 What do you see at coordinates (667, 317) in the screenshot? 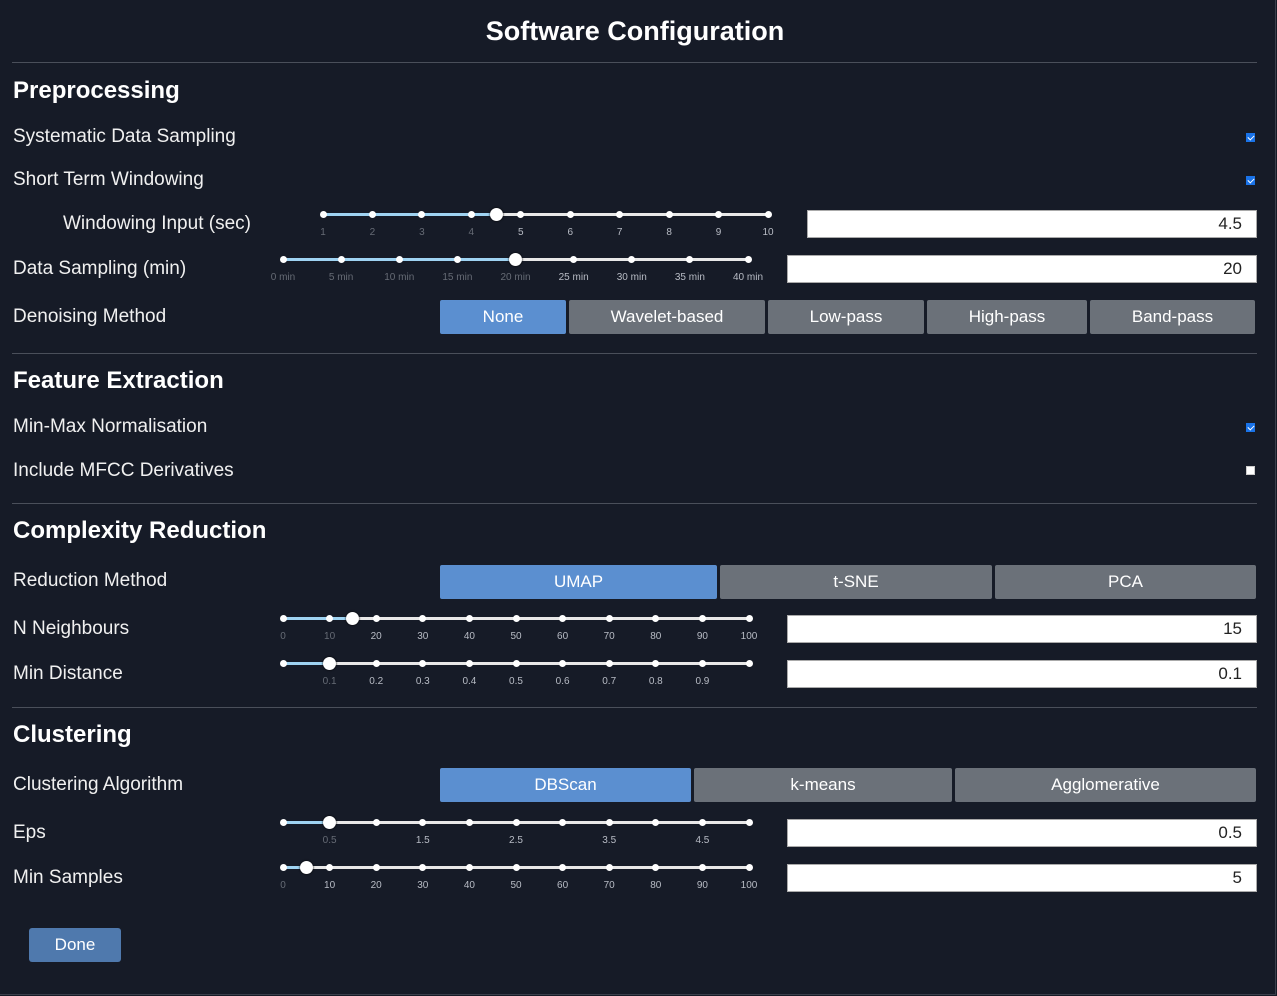
I see `denoising-option-wavelet: Wavelet-based` at bounding box center [667, 317].